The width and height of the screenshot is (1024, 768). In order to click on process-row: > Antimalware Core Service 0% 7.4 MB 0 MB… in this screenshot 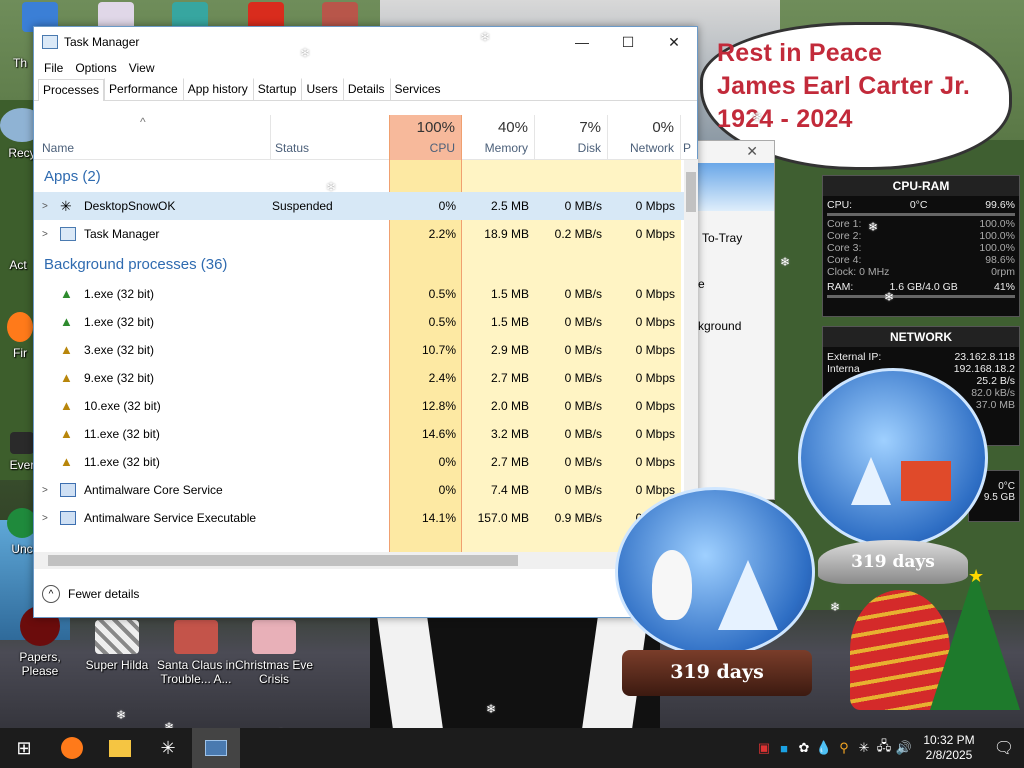, I will do `click(359, 490)`.